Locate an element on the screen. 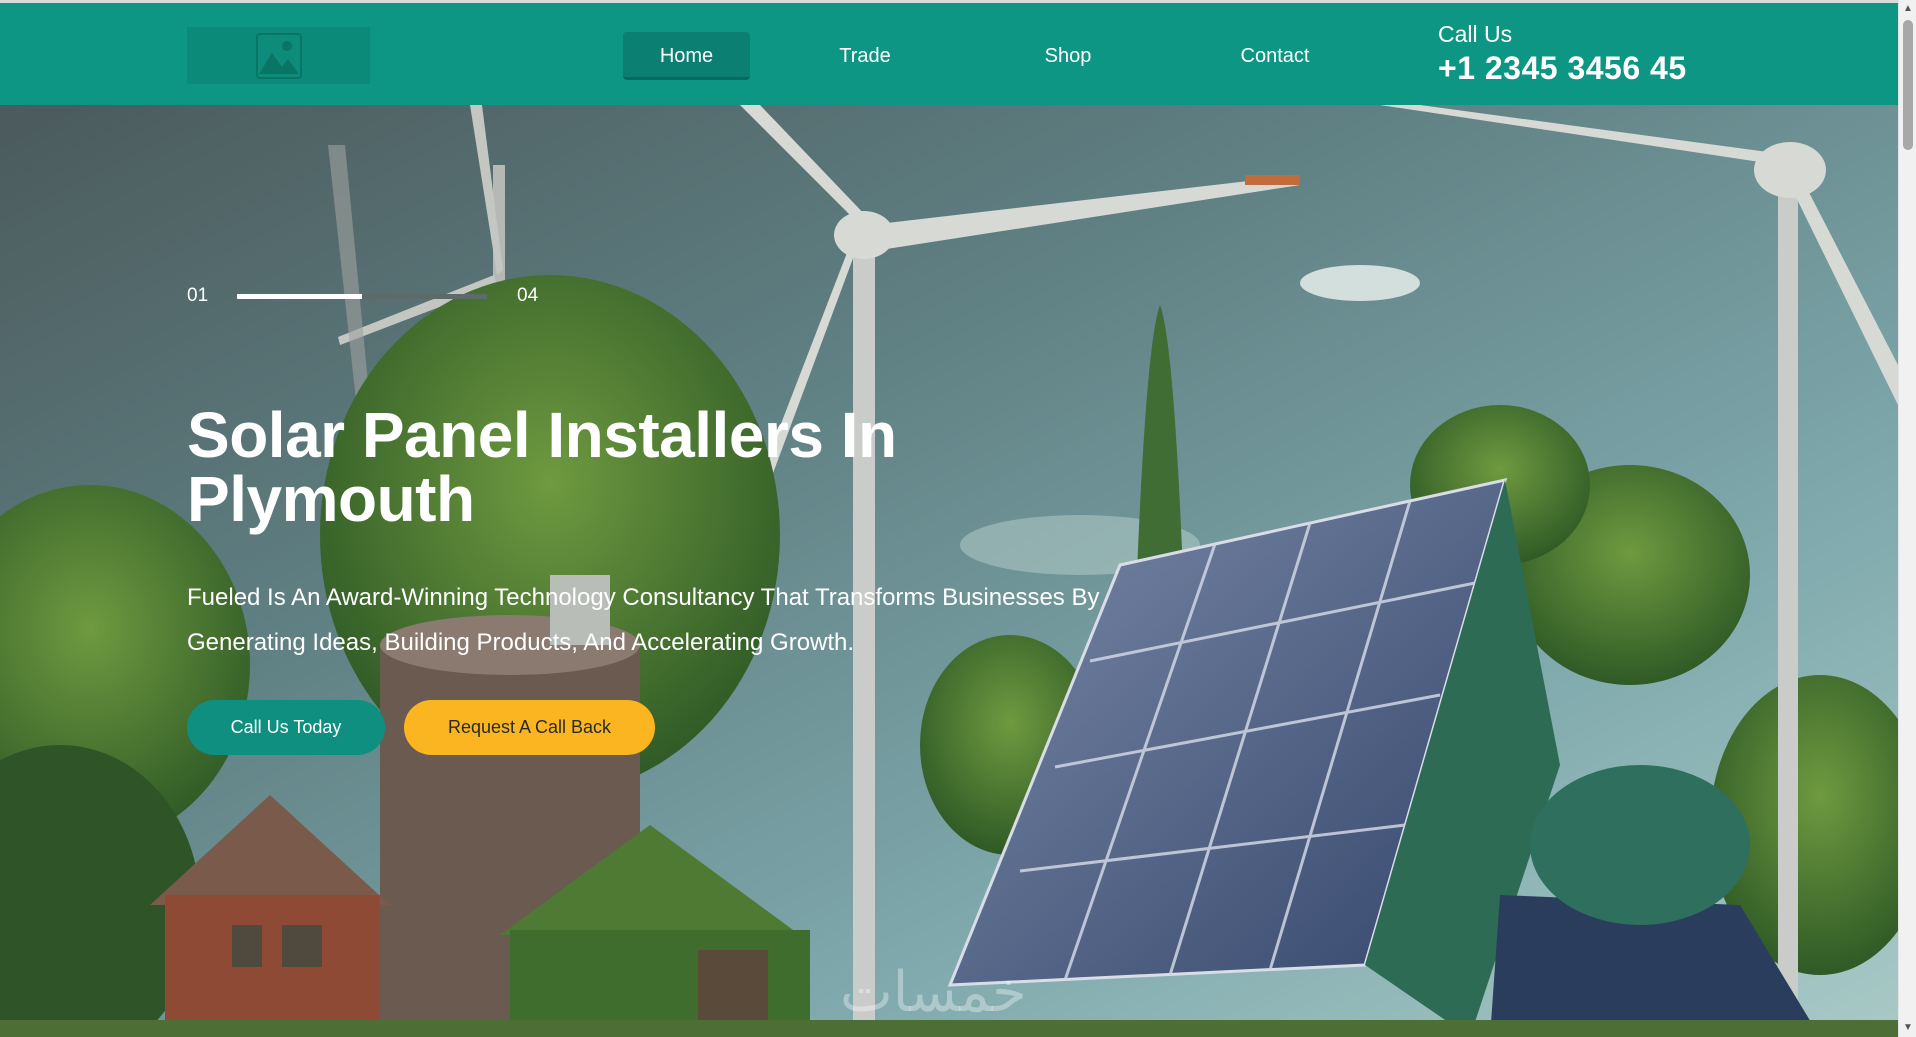  scrollbar-thumb is located at coordinates (1908, 85).